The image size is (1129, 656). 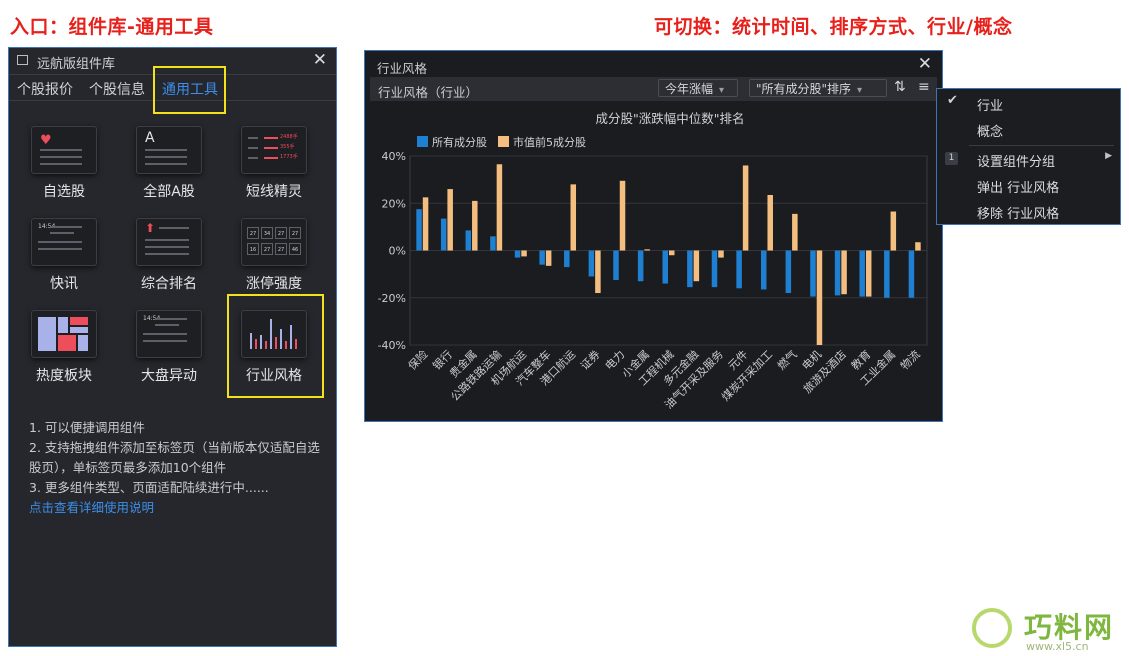 I want to click on all-a-shares-icon: A, so click(x=169, y=150).